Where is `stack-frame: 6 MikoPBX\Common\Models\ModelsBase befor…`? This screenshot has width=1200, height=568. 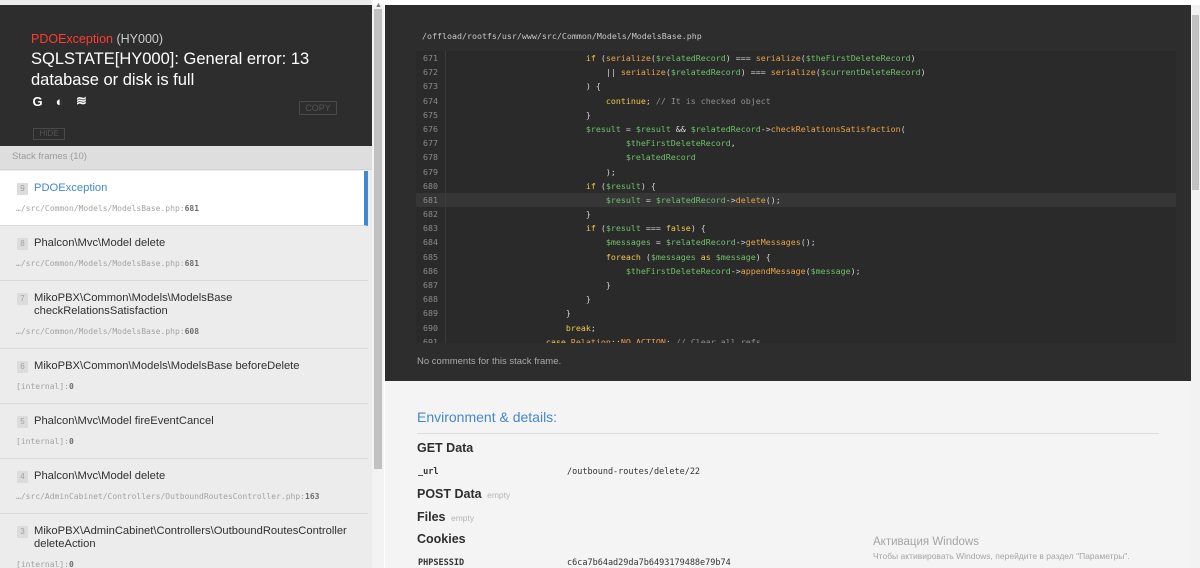 stack-frame: 6 MikoPBX\Common\Models\ModelsBase befor… is located at coordinates (184, 376).